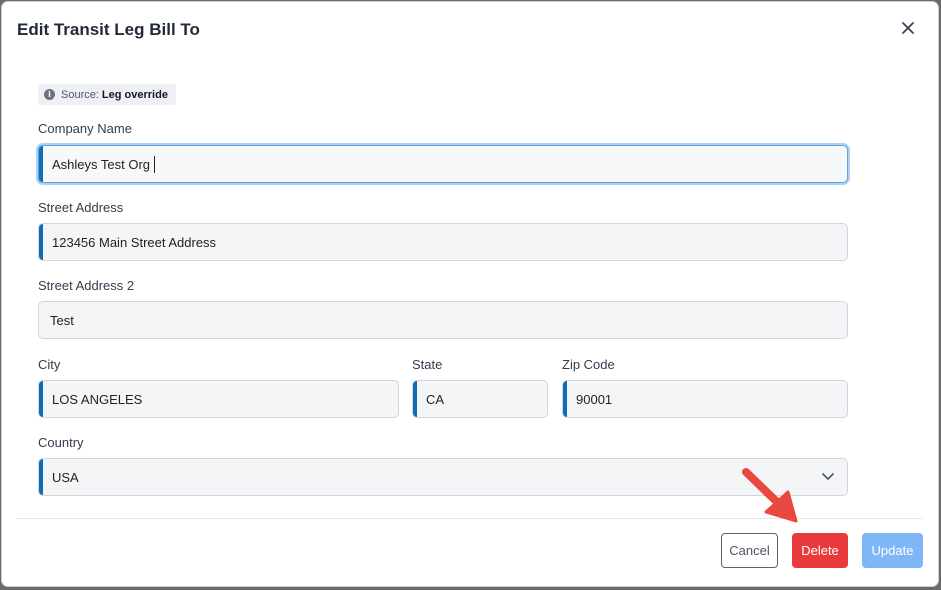 The width and height of the screenshot is (941, 590). What do you see at coordinates (443, 320) in the screenshot?
I see `street-address-2-input: Test` at bounding box center [443, 320].